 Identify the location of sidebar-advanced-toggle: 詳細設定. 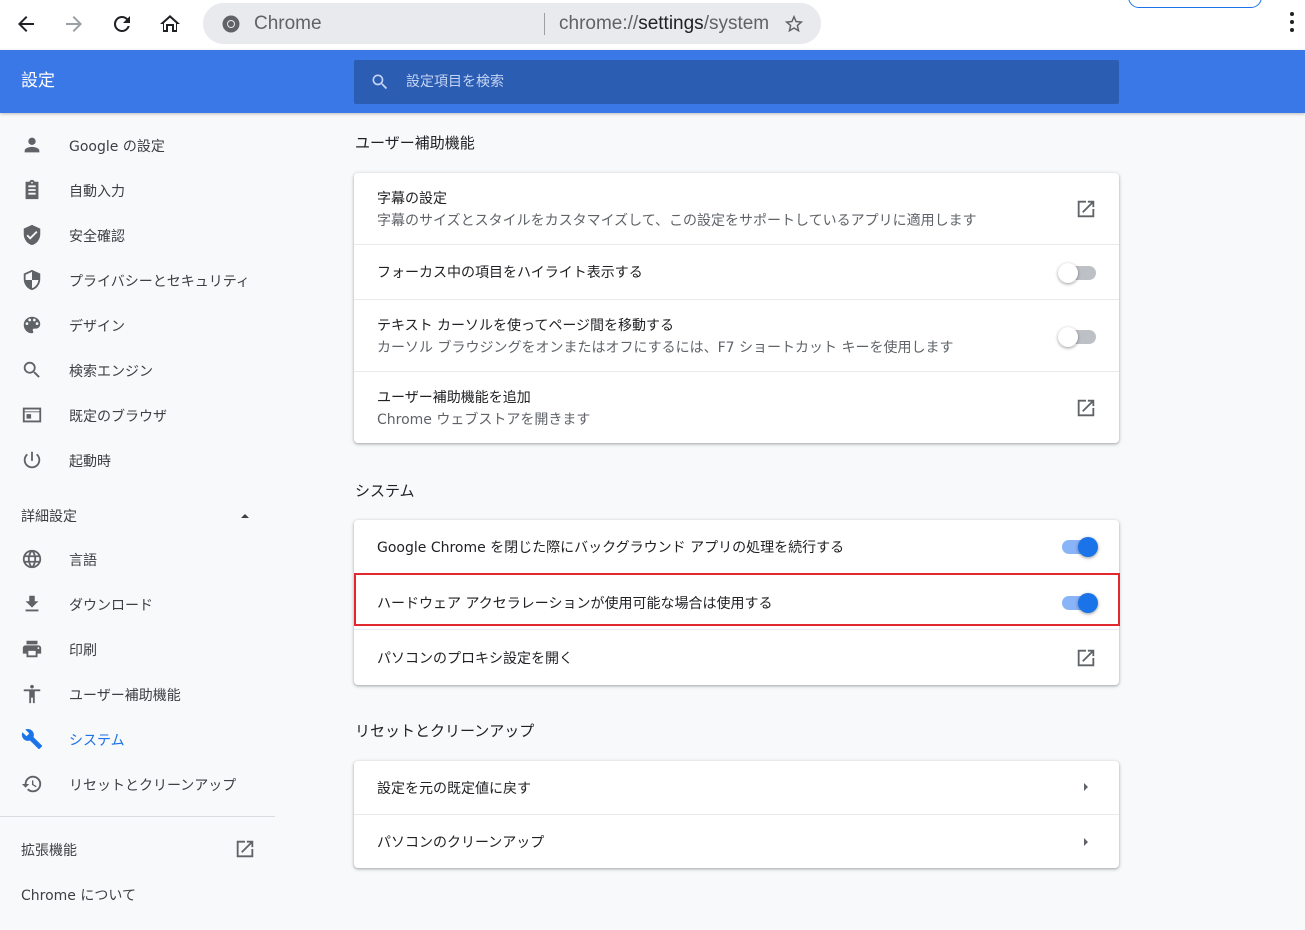
(49, 516).